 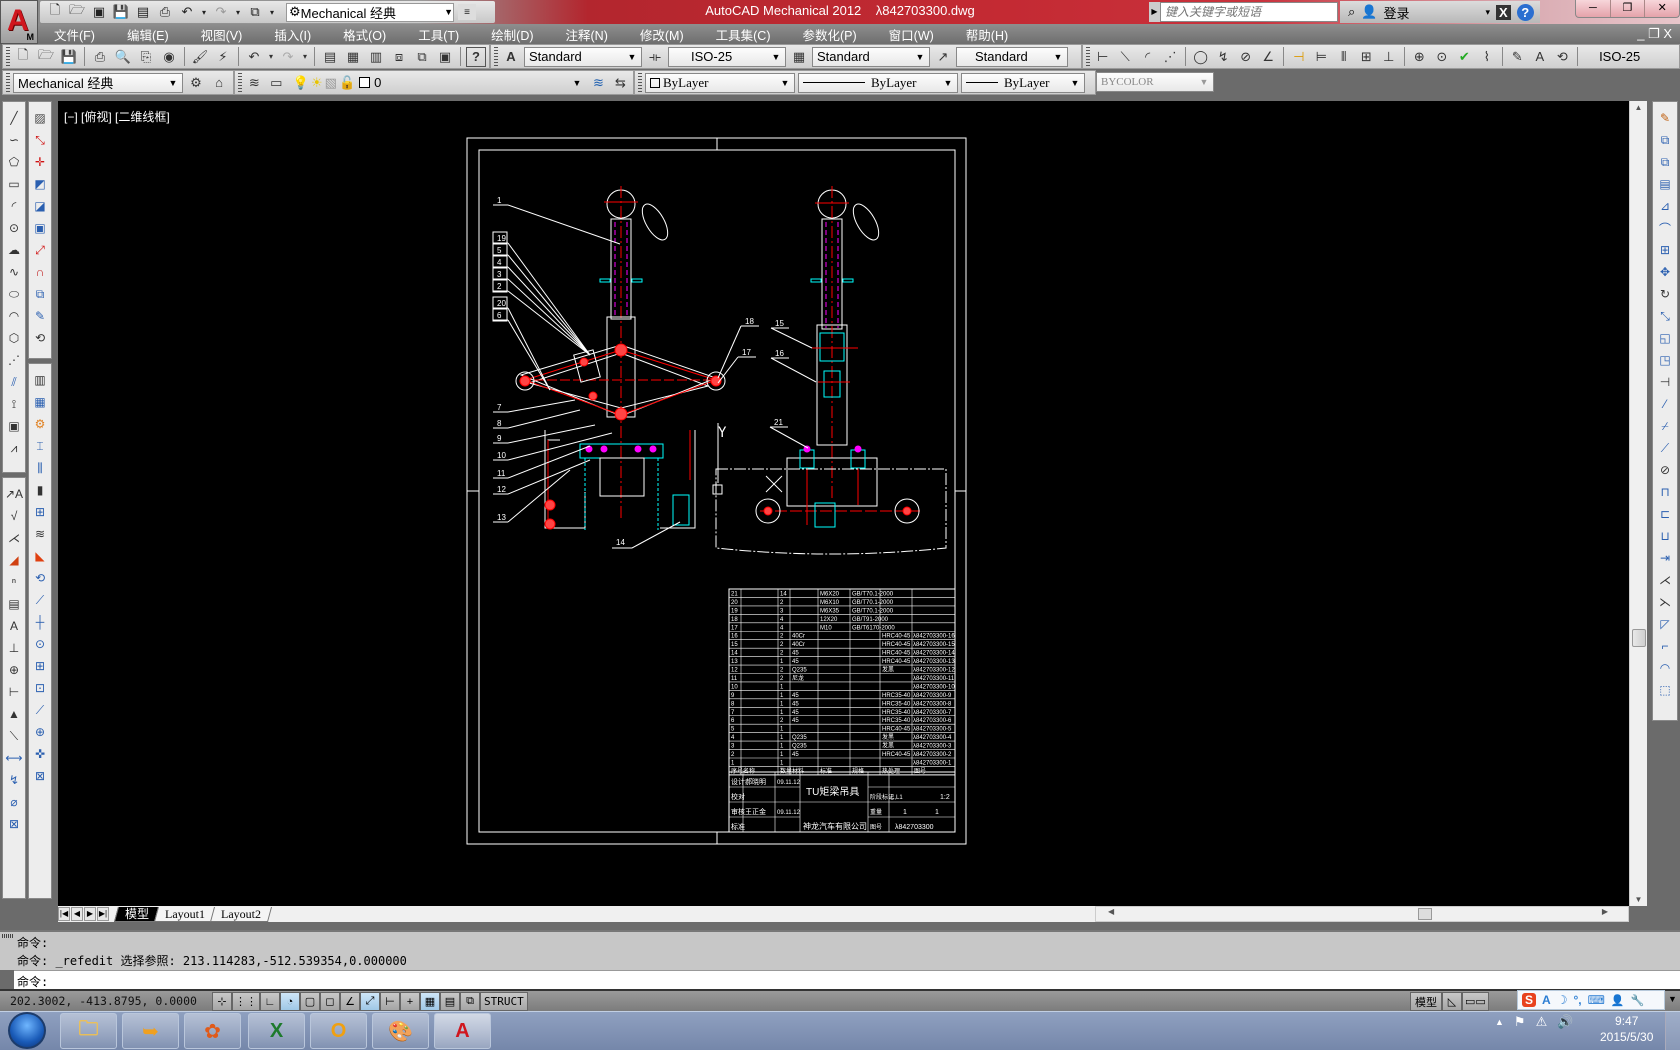 I want to click on tolerance-icon: ⊕, so click(x=1420, y=57).